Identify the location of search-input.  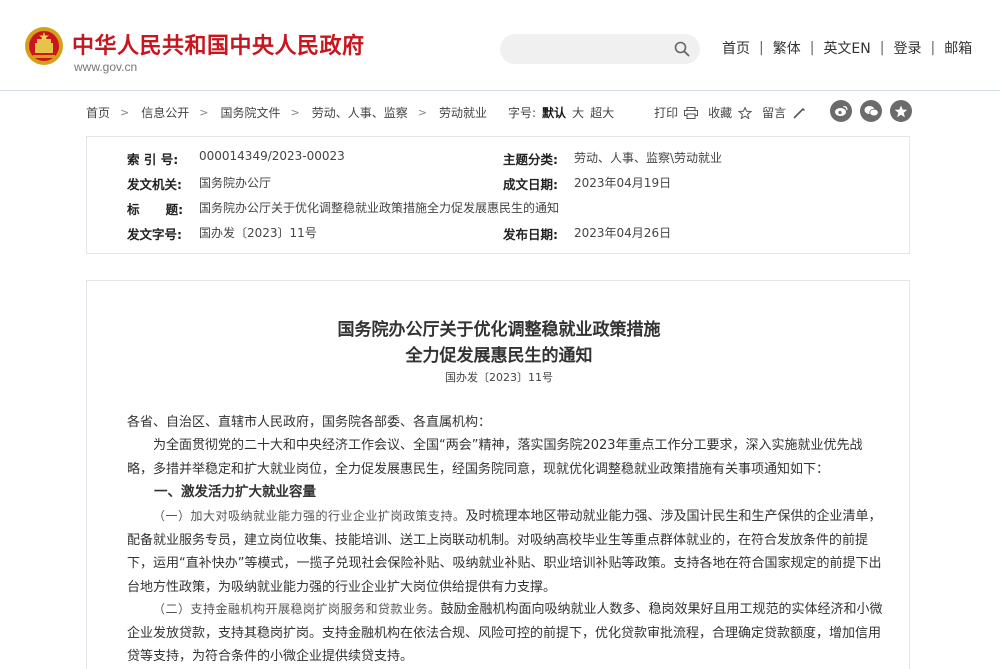
(600, 49).